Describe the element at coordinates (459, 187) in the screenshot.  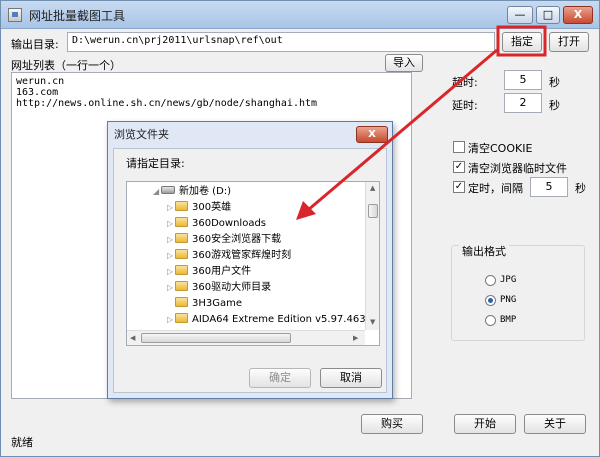
I see `timer-checkbox: ✓` at that location.